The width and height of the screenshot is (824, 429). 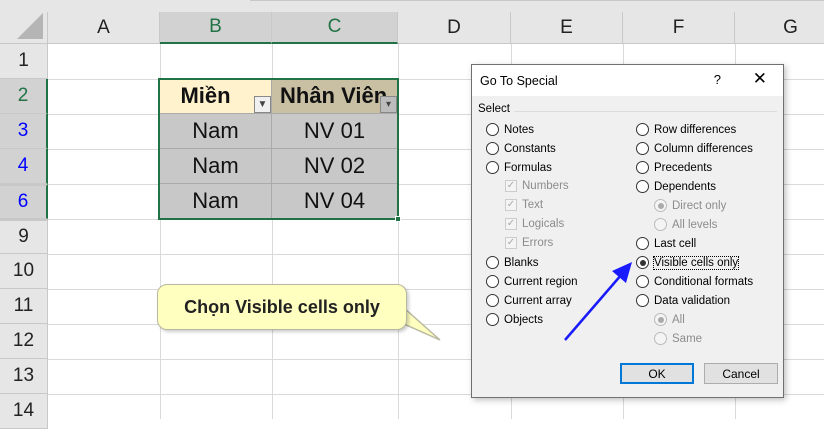 What do you see at coordinates (678, 338) in the screenshot?
I see `option-validation-same: Same` at bounding box center [678, 338].